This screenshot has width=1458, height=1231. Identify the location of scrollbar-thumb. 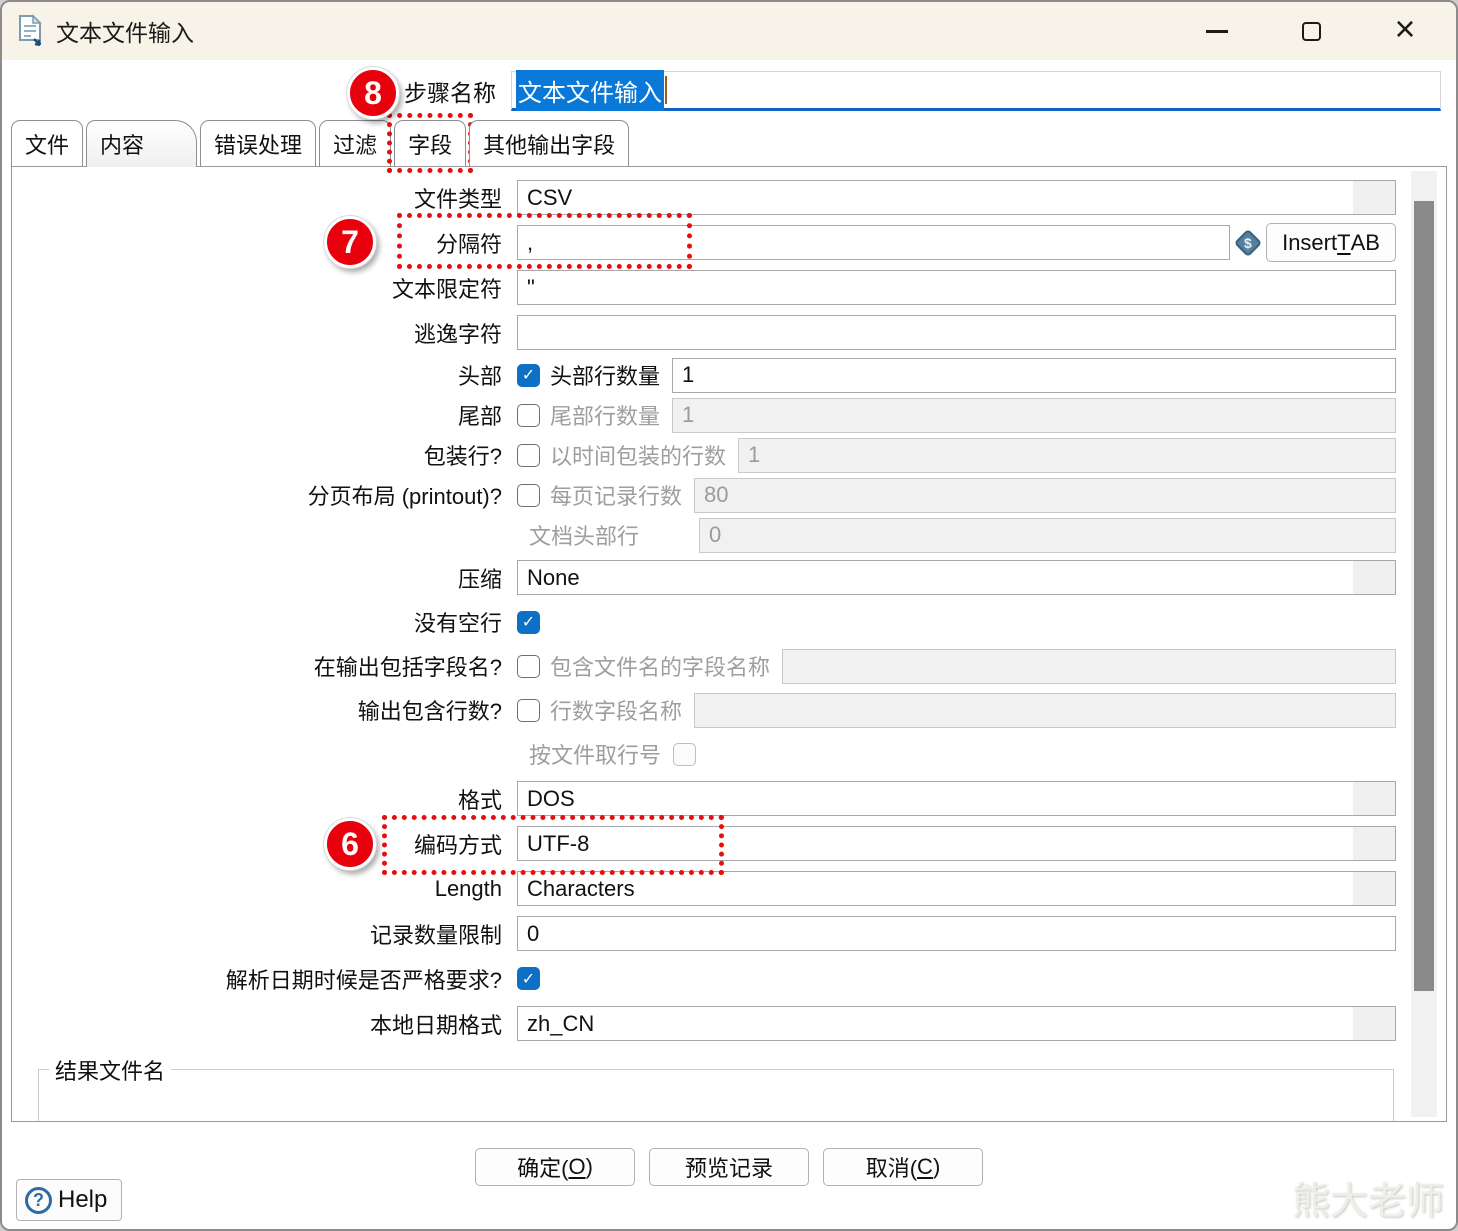
(1424, 596).